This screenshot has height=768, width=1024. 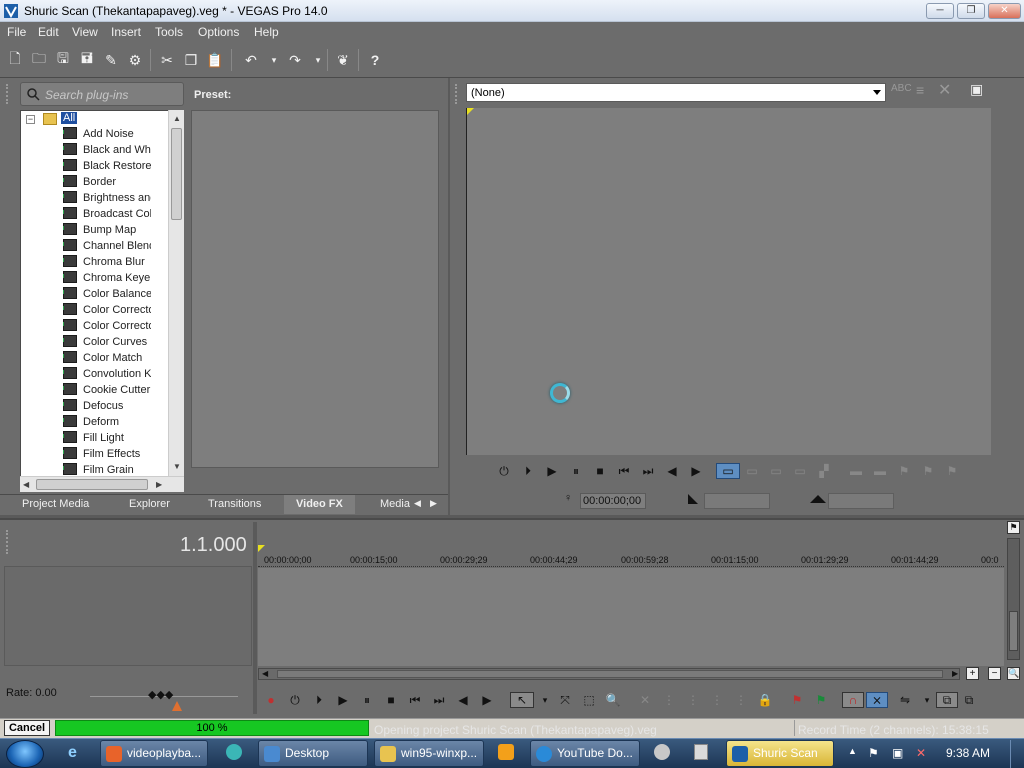 What do you see at coordinates (72, 753) in the screenshot?
I see `internet-explorer-icon: e` at bounding box center [72, 753].